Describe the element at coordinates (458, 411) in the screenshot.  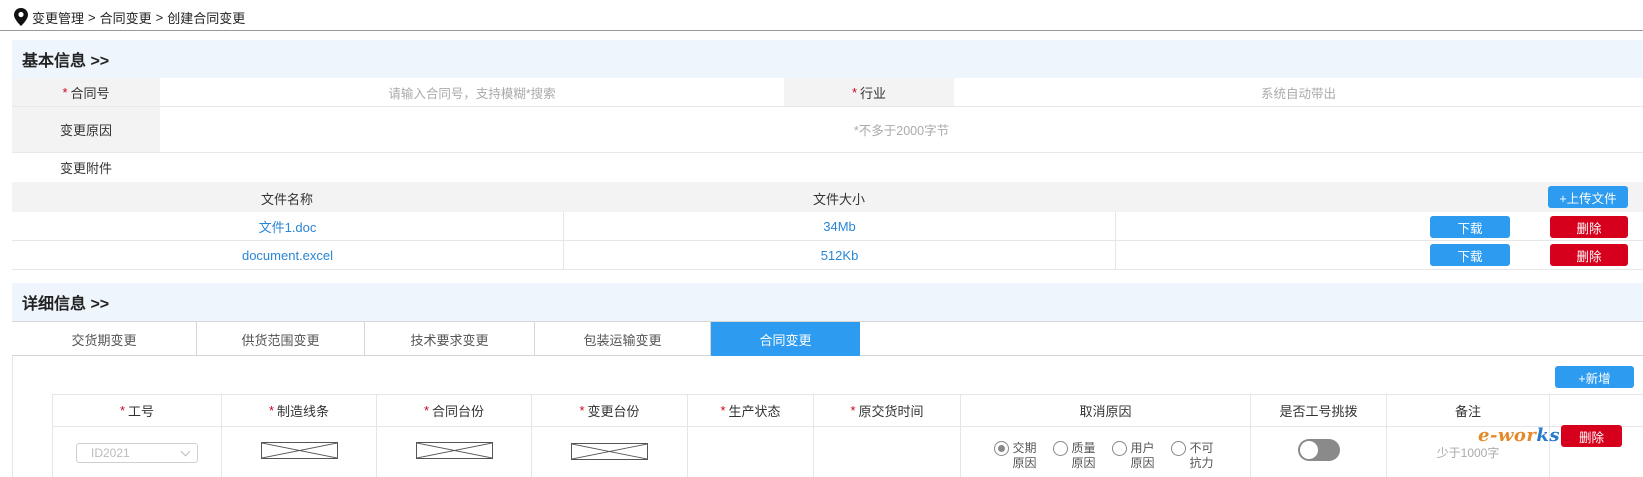
I see `column-header-text: 合同台份` at that location.